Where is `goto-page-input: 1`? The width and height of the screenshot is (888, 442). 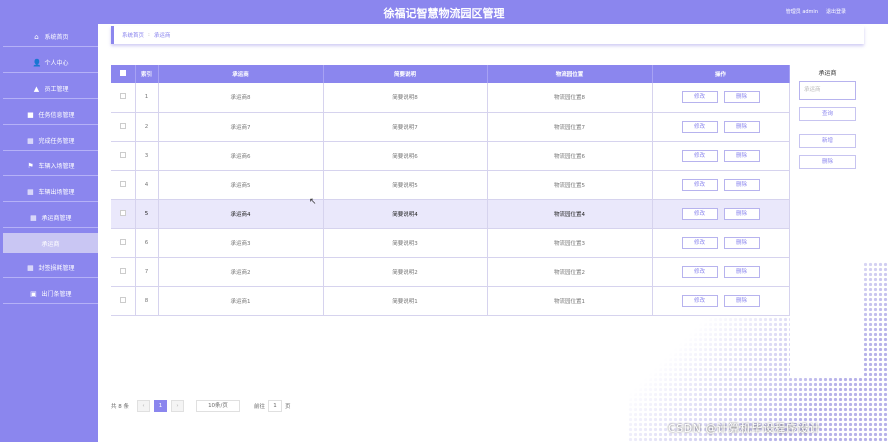 goto-page-input: 1 is located at coordinates (275, 406).